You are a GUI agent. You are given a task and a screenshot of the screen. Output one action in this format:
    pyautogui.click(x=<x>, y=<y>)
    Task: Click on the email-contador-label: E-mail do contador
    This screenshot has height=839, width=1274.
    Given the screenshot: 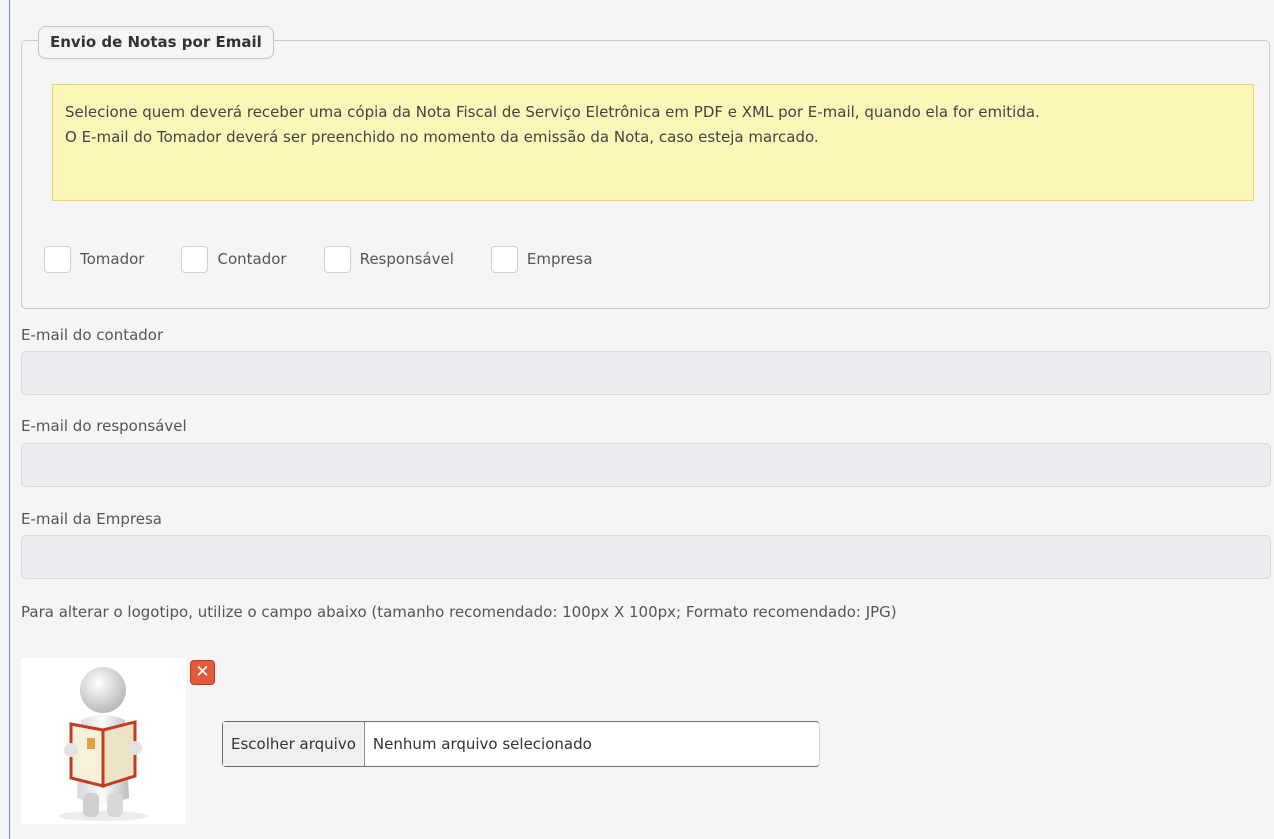 What is the action you would take?
    pyautogui.click(x=92, y=335)
    